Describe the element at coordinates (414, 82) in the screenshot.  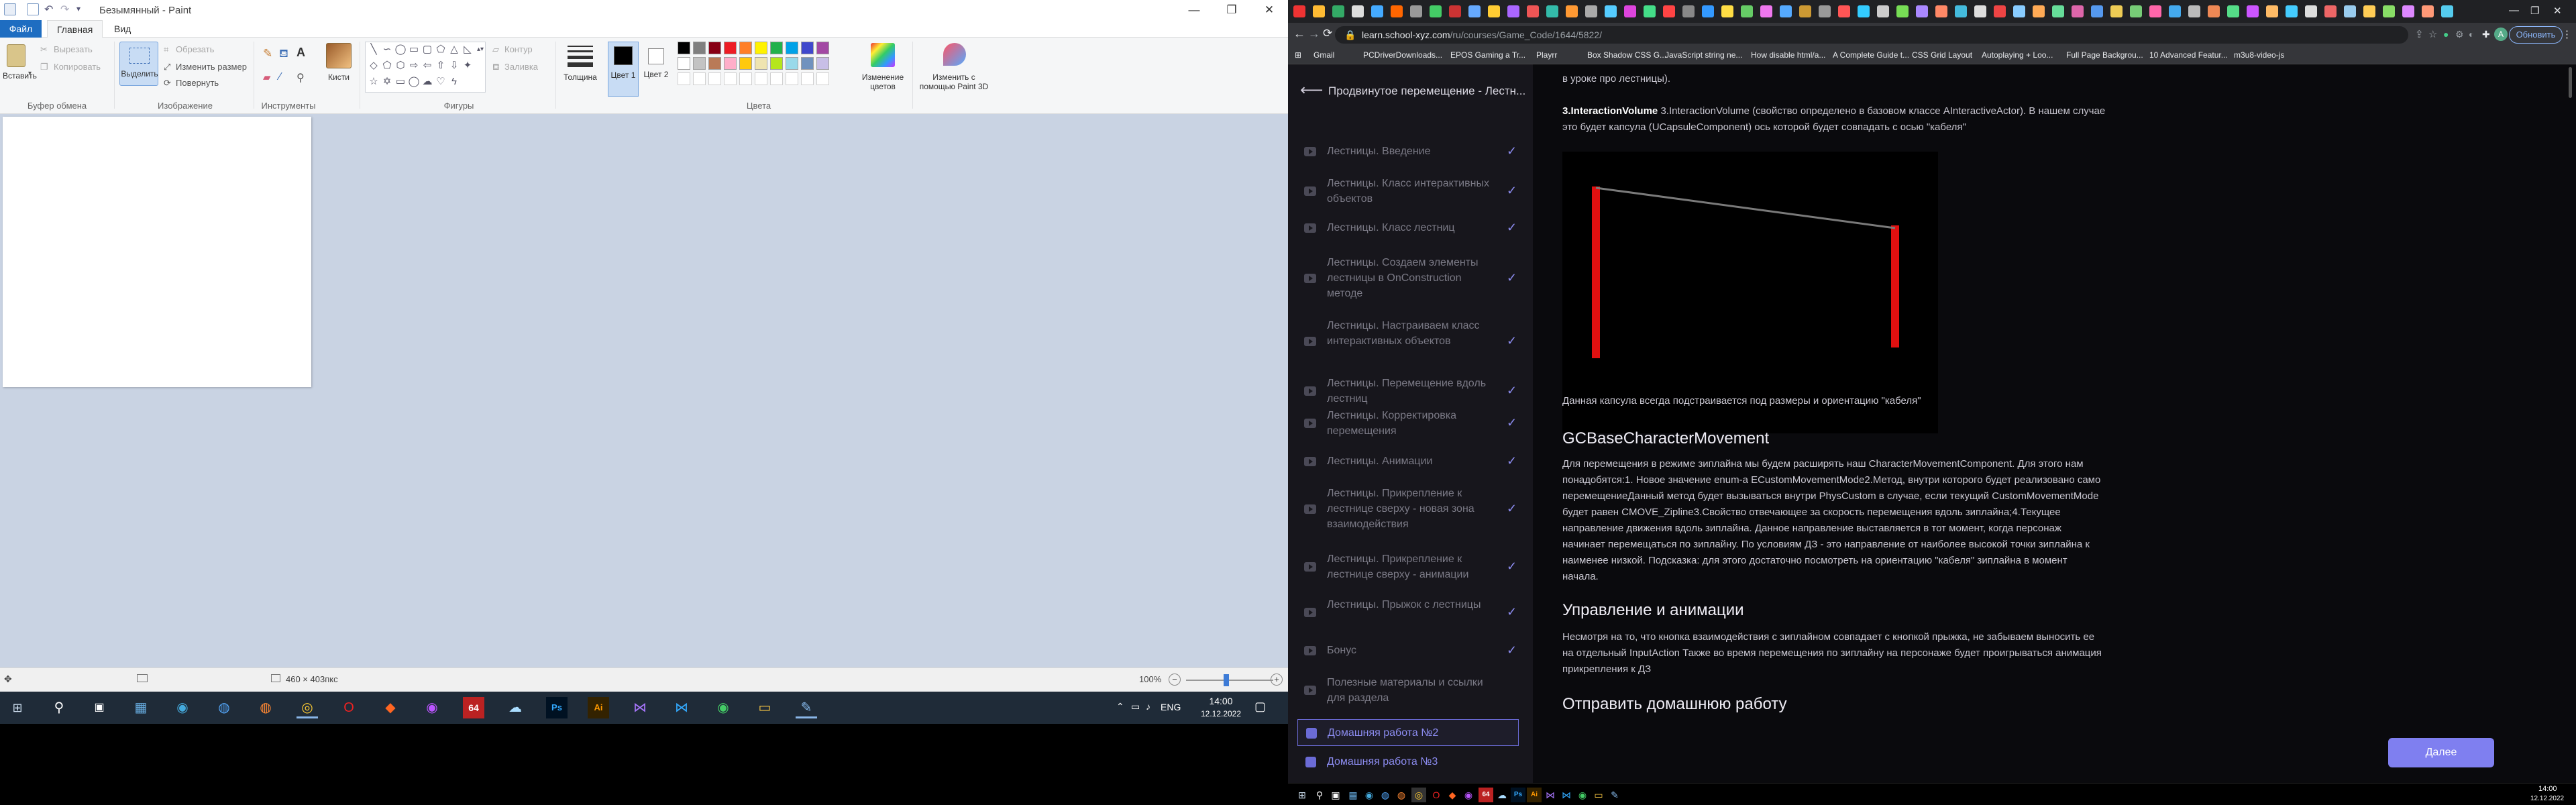
I see `callout-oval-shape-icon: ◯` at that location.